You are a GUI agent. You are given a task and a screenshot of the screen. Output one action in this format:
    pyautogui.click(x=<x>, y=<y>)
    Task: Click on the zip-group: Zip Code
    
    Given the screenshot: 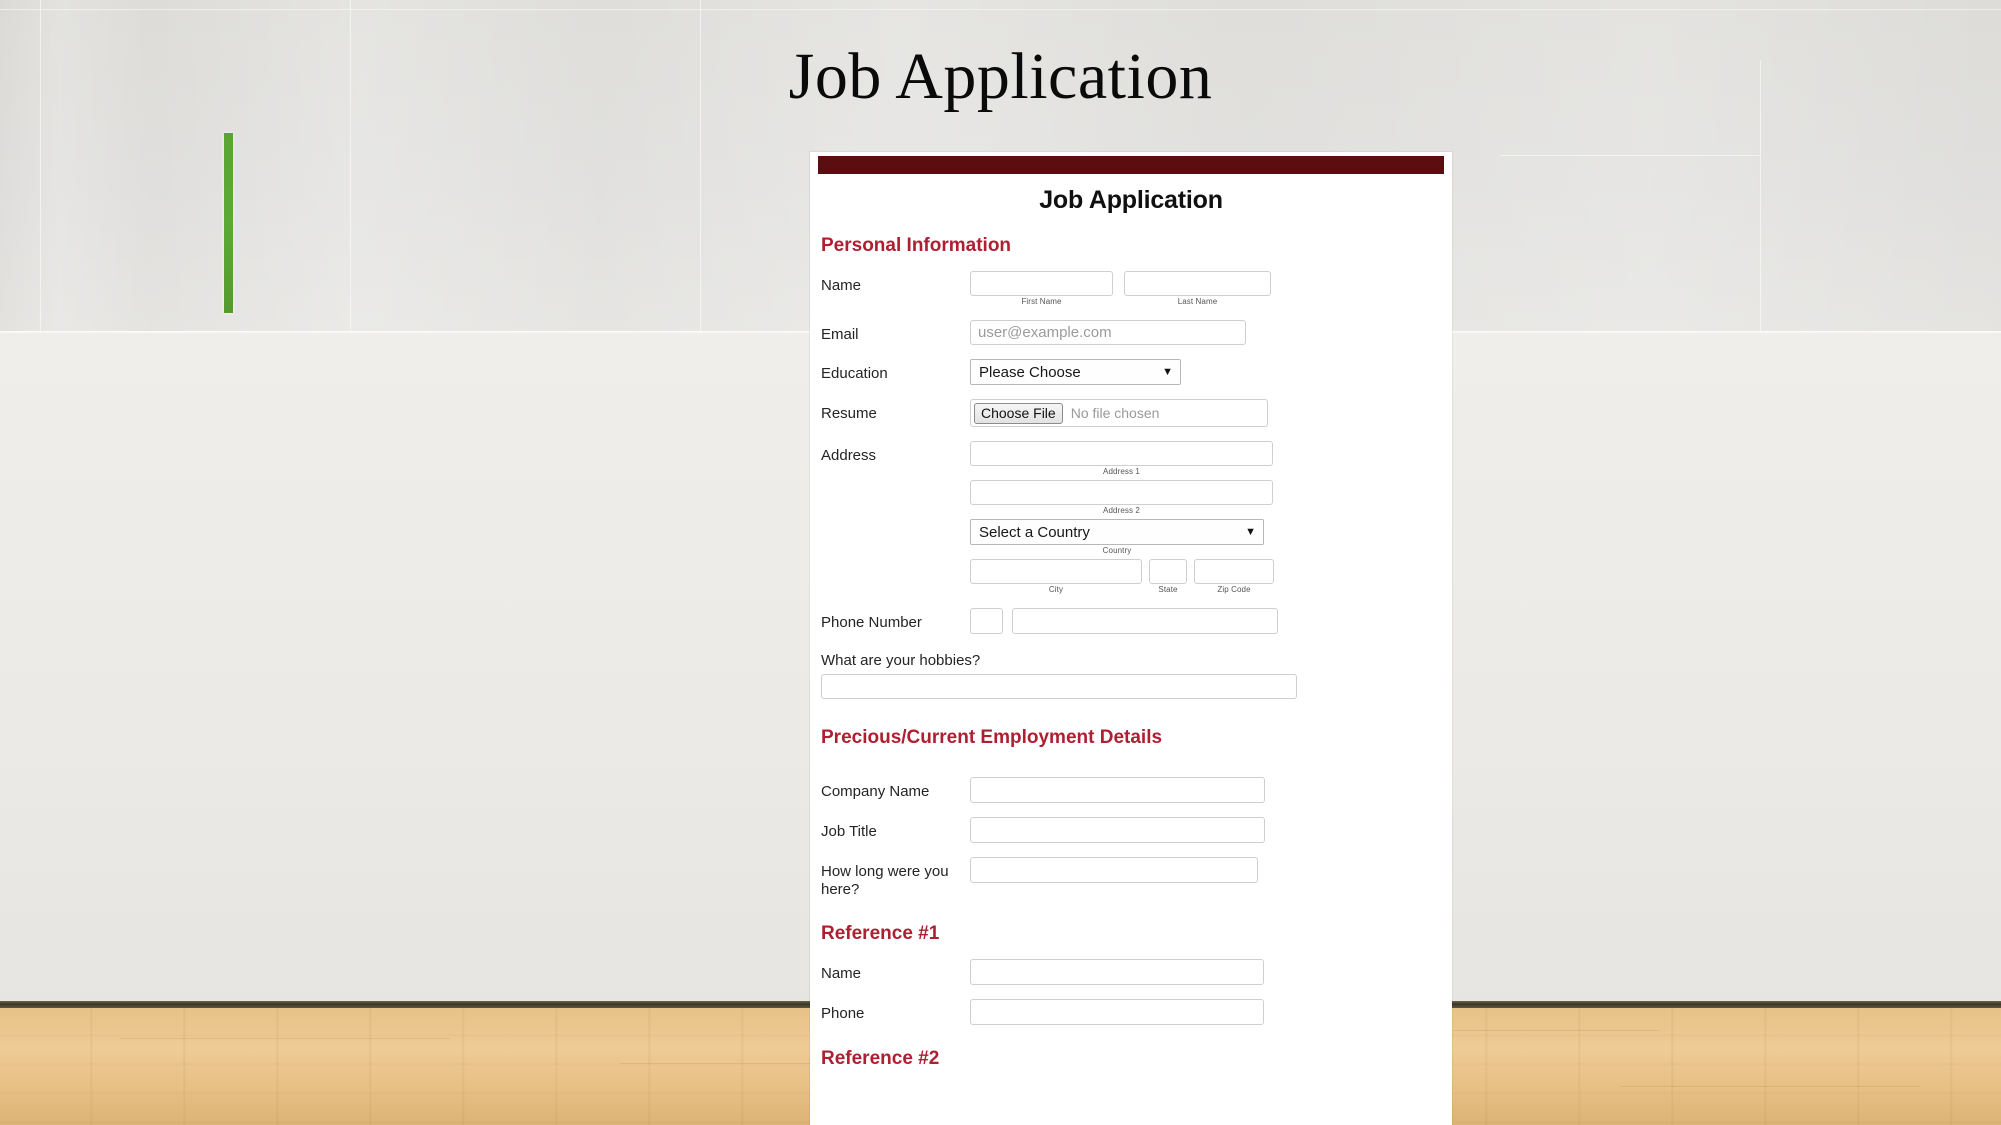 What is the action you would take?
    pyautogui.click(x=1234, y=576)
    